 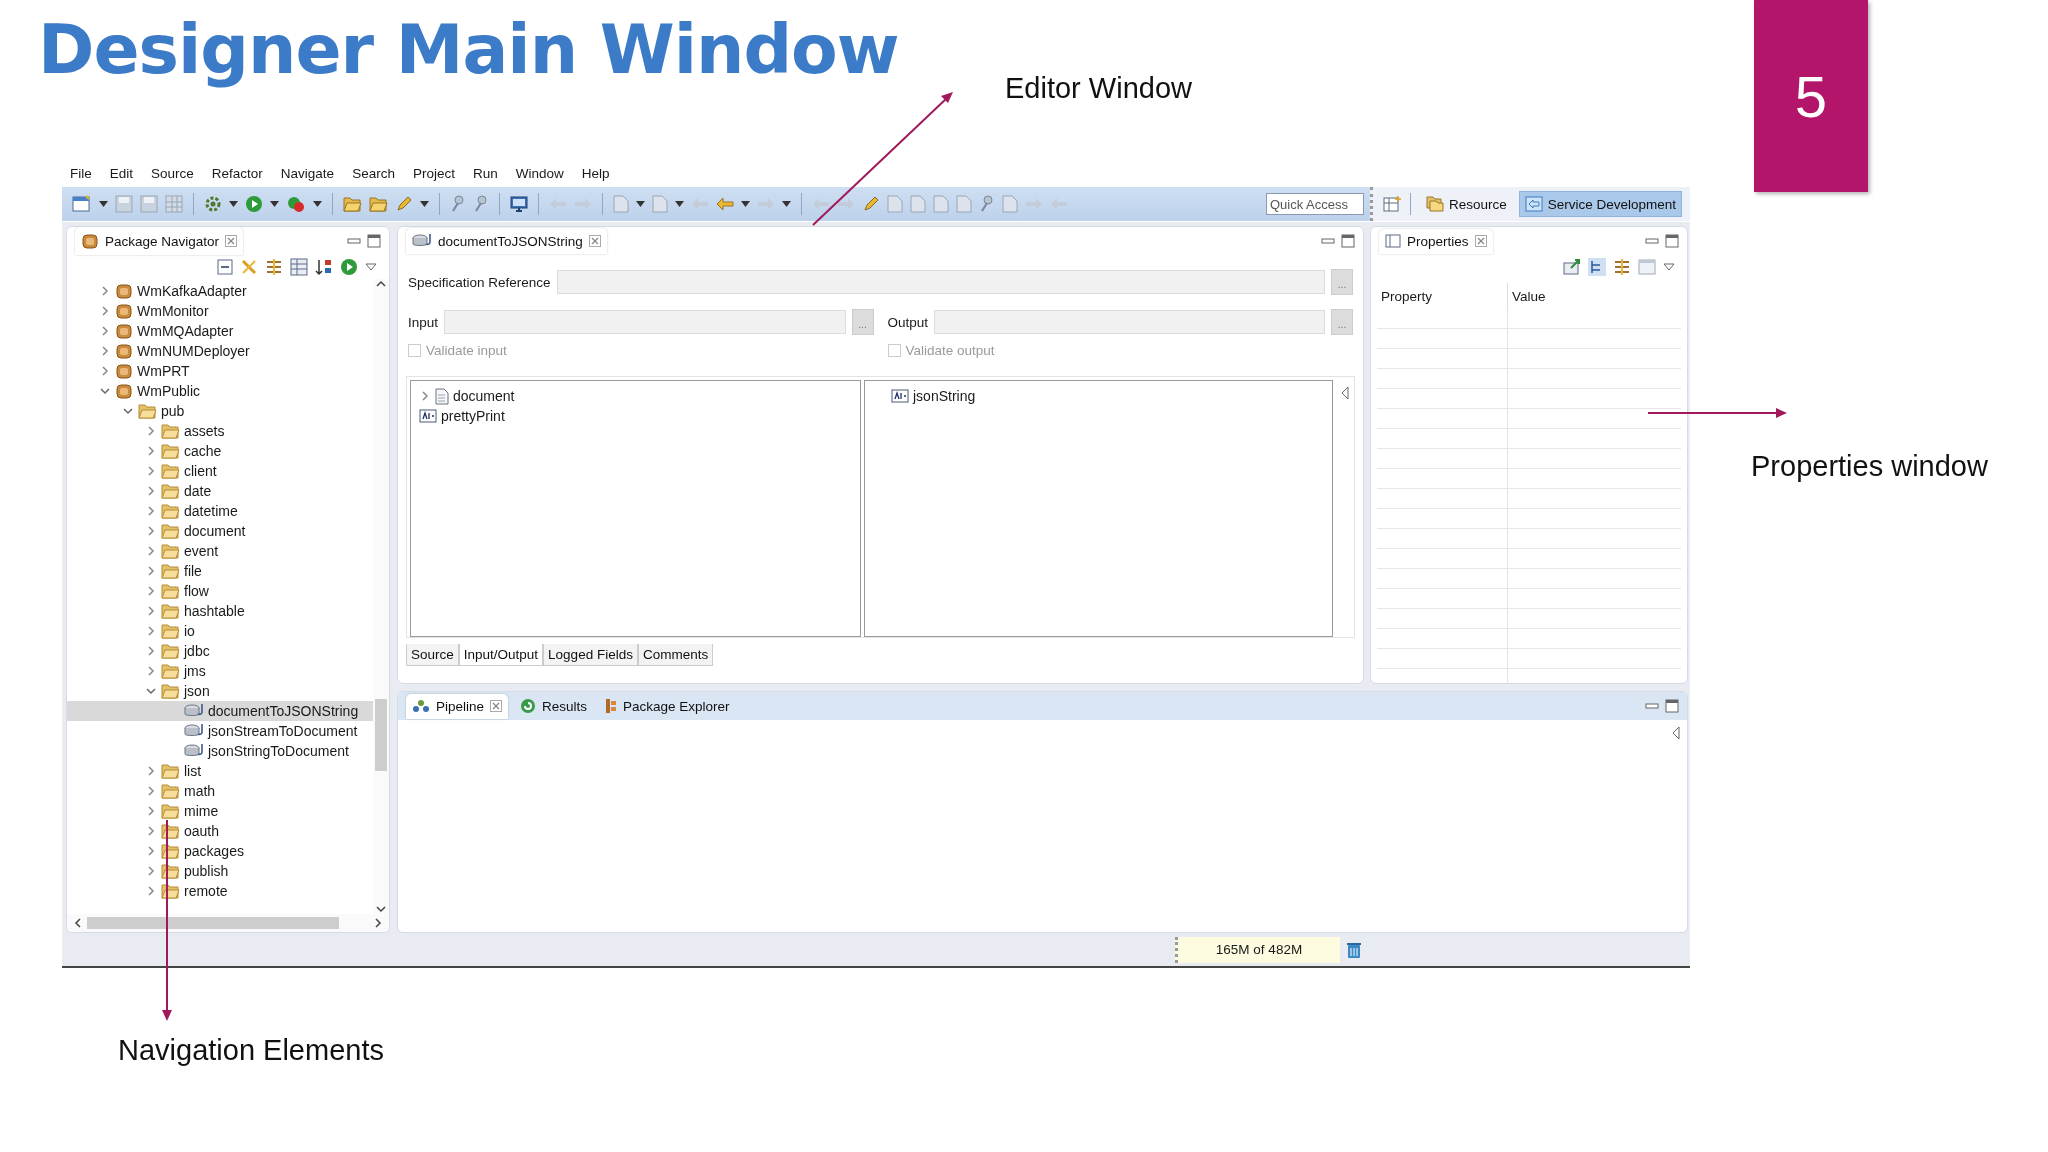 What do you see at coordinates (381, 284) in the screenshot?
I see `scroll-up-icon` at bounding box center [381, 284].